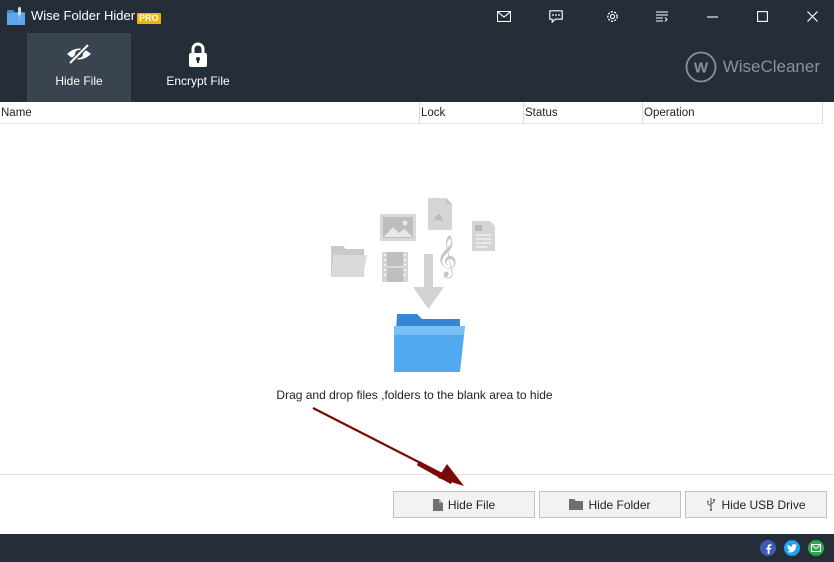 This screenshot has width=834, height=562. I want to click on hide-usb-drive-button: Hide USB Drive, so click(756, 504).